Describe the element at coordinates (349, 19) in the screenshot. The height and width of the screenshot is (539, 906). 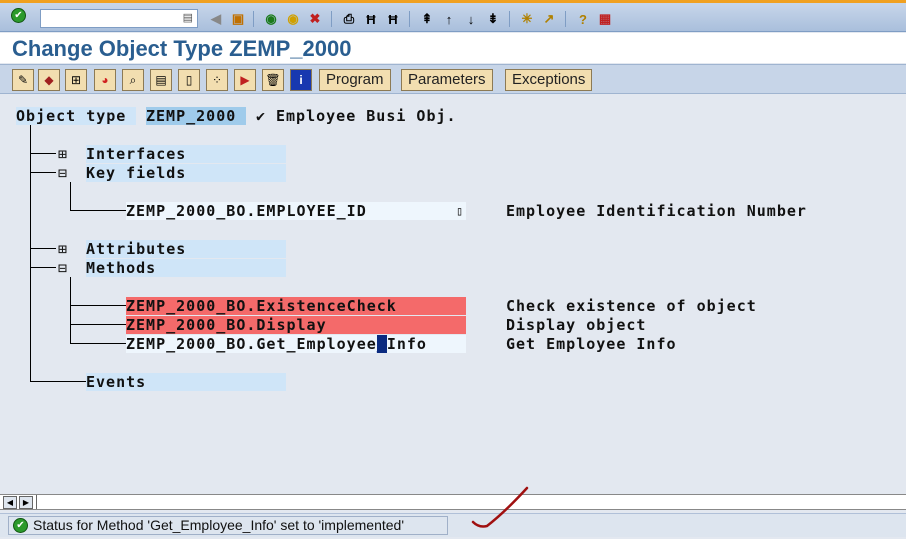
I see `print-icon: ⎙` at that location.